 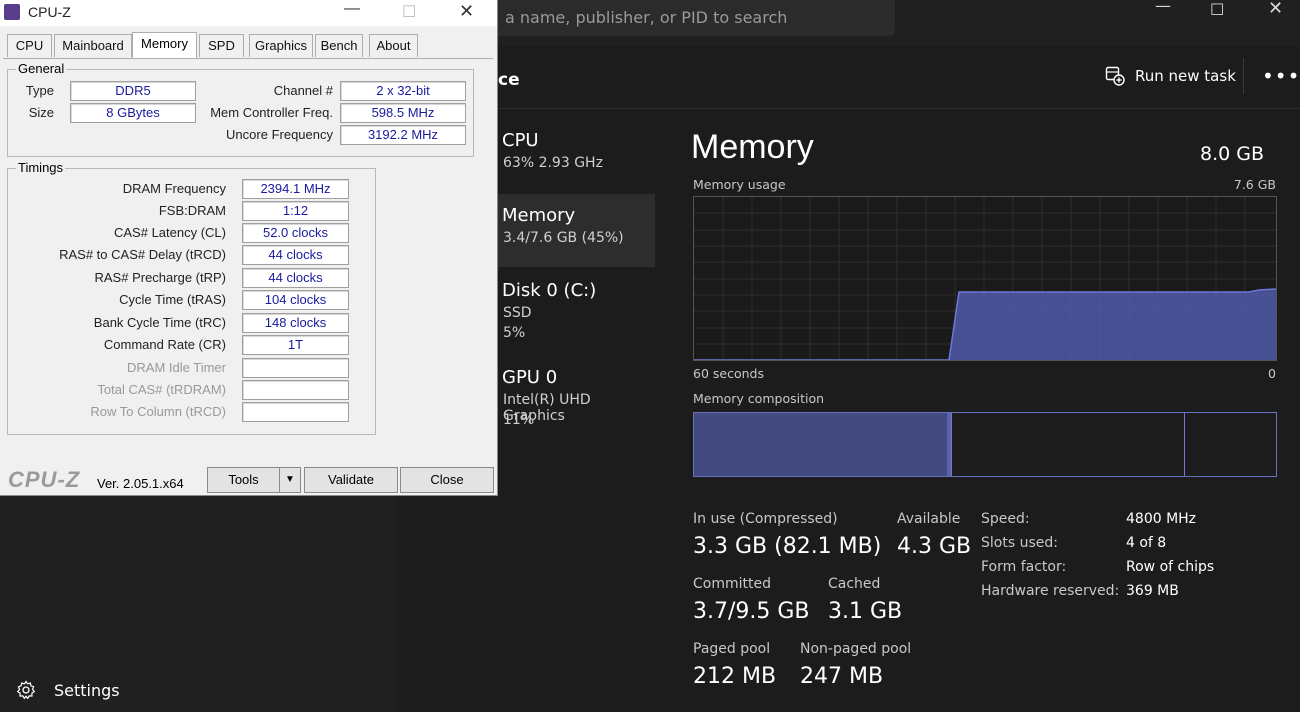 I want to click on in-use-label: In use (Compressed), so click(x=765, y=519).